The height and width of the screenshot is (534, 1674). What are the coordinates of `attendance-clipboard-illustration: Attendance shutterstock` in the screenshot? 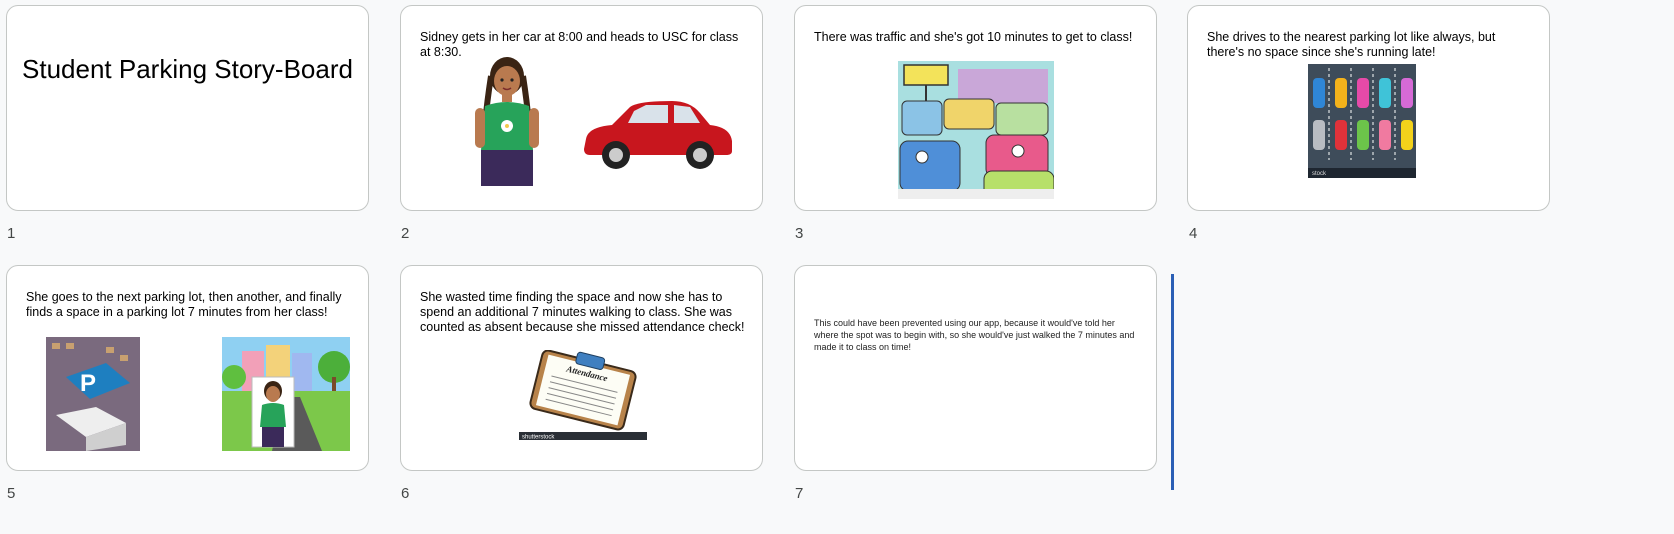 It's located at (583, 395).